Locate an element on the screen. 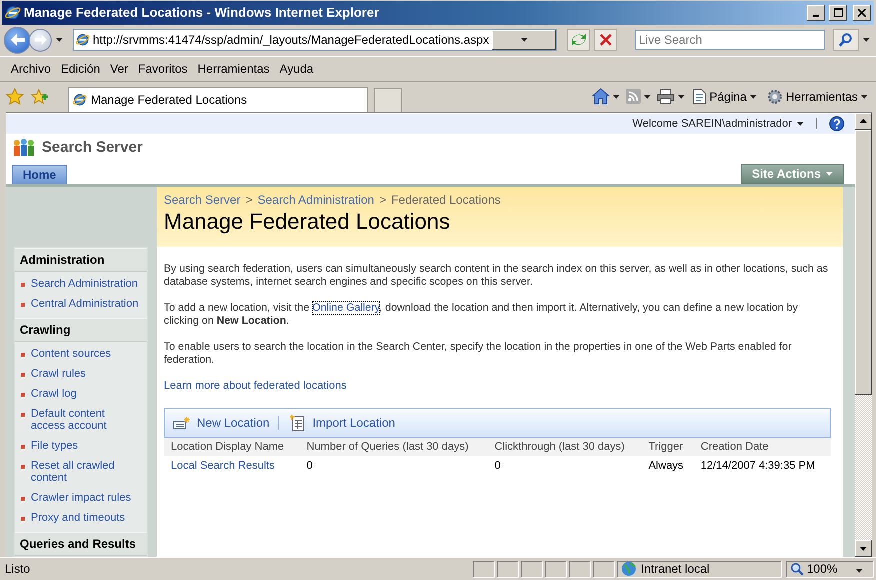 Image resolution: width=876 pixels, height=580 pixels. nav-link: Reset all crawled content is located at coordinates (86, 472).